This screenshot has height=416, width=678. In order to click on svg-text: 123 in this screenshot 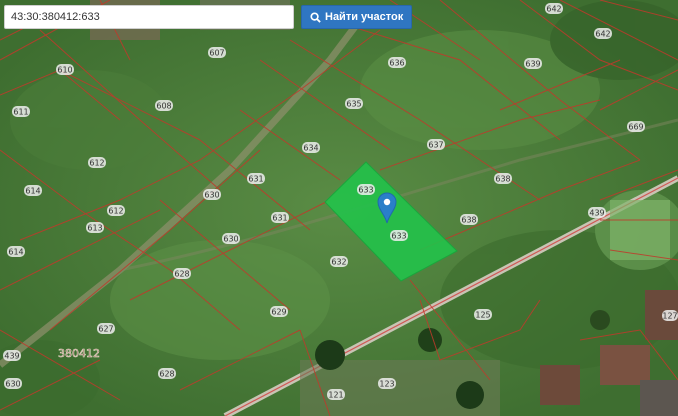, I will do `click(386, 384)`.